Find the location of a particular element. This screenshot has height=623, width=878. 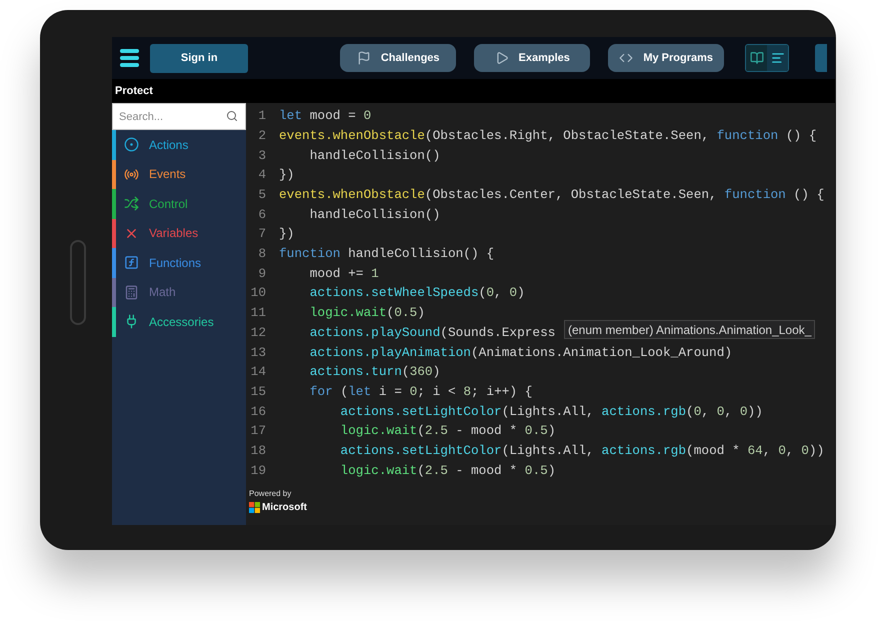

nav-tab: My Programs is located at coordinates (666, 58).